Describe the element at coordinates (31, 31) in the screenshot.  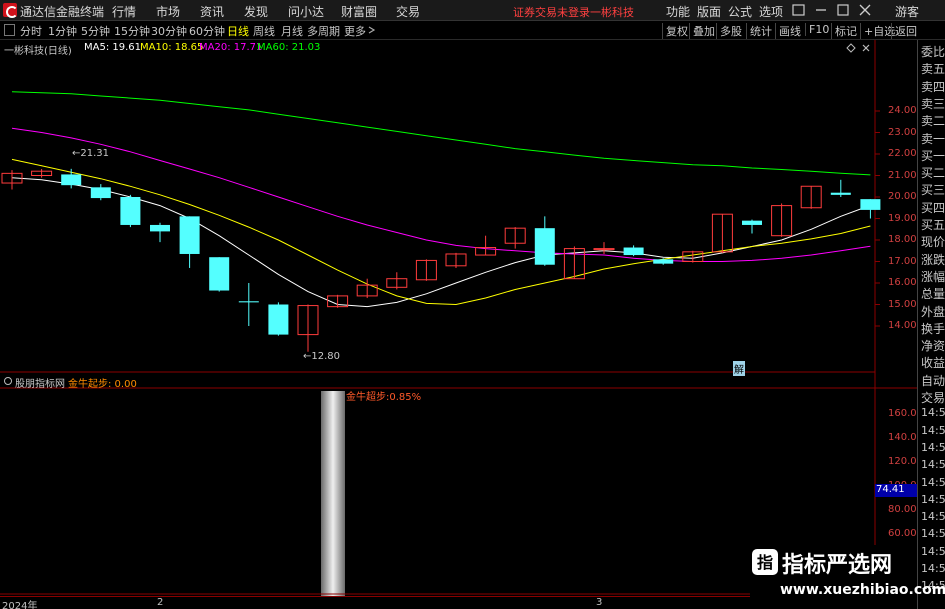
I see `period-intraday: 分时` at that location.